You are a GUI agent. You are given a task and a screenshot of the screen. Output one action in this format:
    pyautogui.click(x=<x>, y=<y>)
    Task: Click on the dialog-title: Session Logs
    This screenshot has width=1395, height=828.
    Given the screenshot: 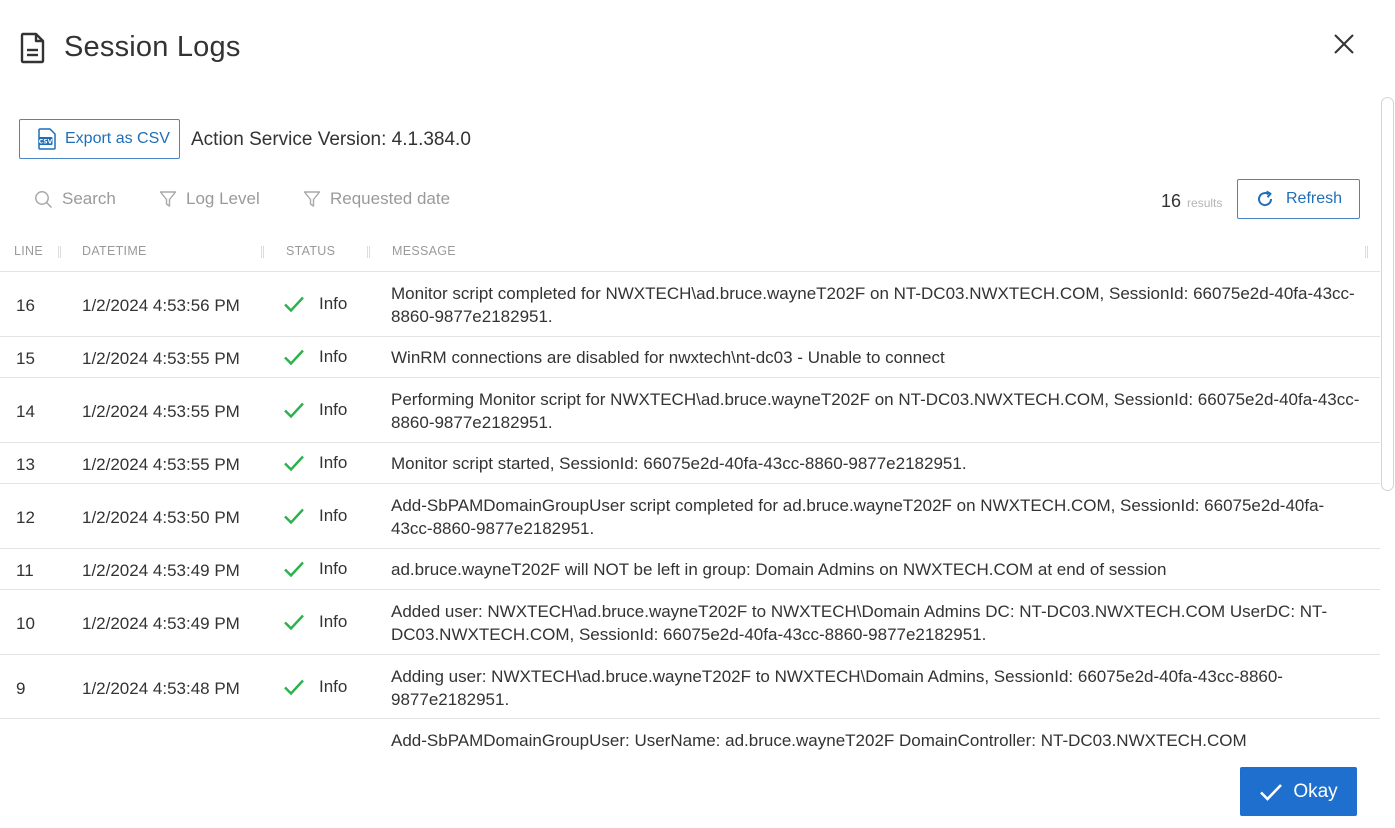 What is the action you would take?
    pyautogui.click(x=152, y=47)
    